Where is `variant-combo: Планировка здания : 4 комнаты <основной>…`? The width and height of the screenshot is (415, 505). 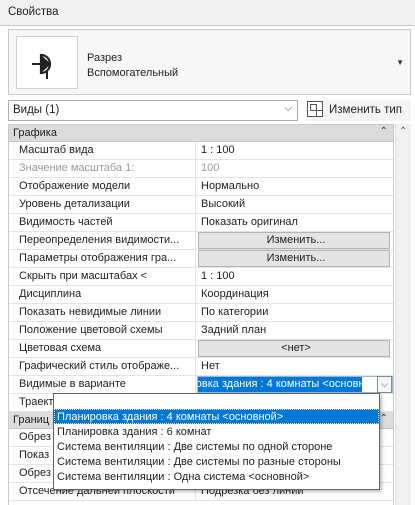 variant-combo: Планировка здания : 4 комнаты <основной>… is located at coordinates (295, 384).